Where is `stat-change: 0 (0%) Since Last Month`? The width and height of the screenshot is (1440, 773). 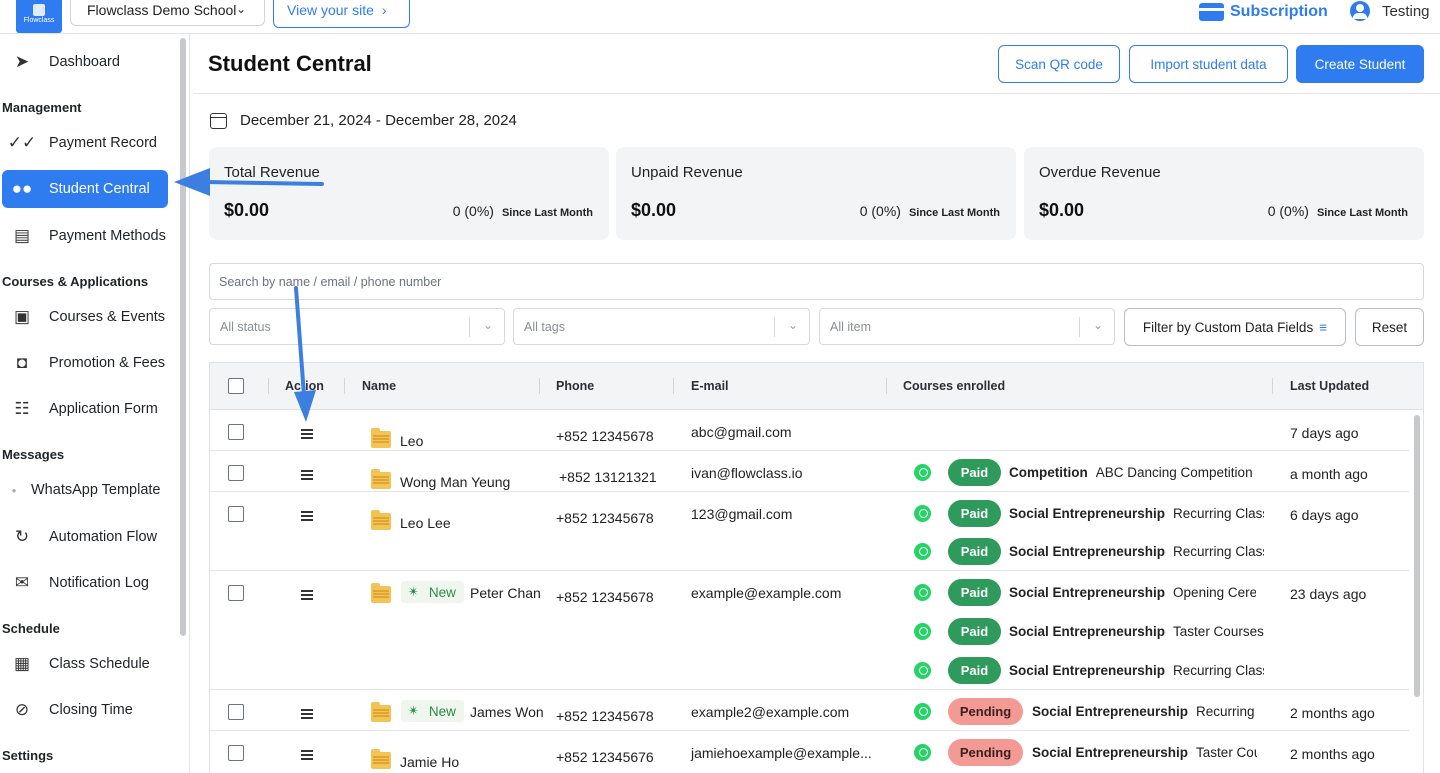
stat-change: 0 (0%) Since Last Month is located at coordinates (930, 211).